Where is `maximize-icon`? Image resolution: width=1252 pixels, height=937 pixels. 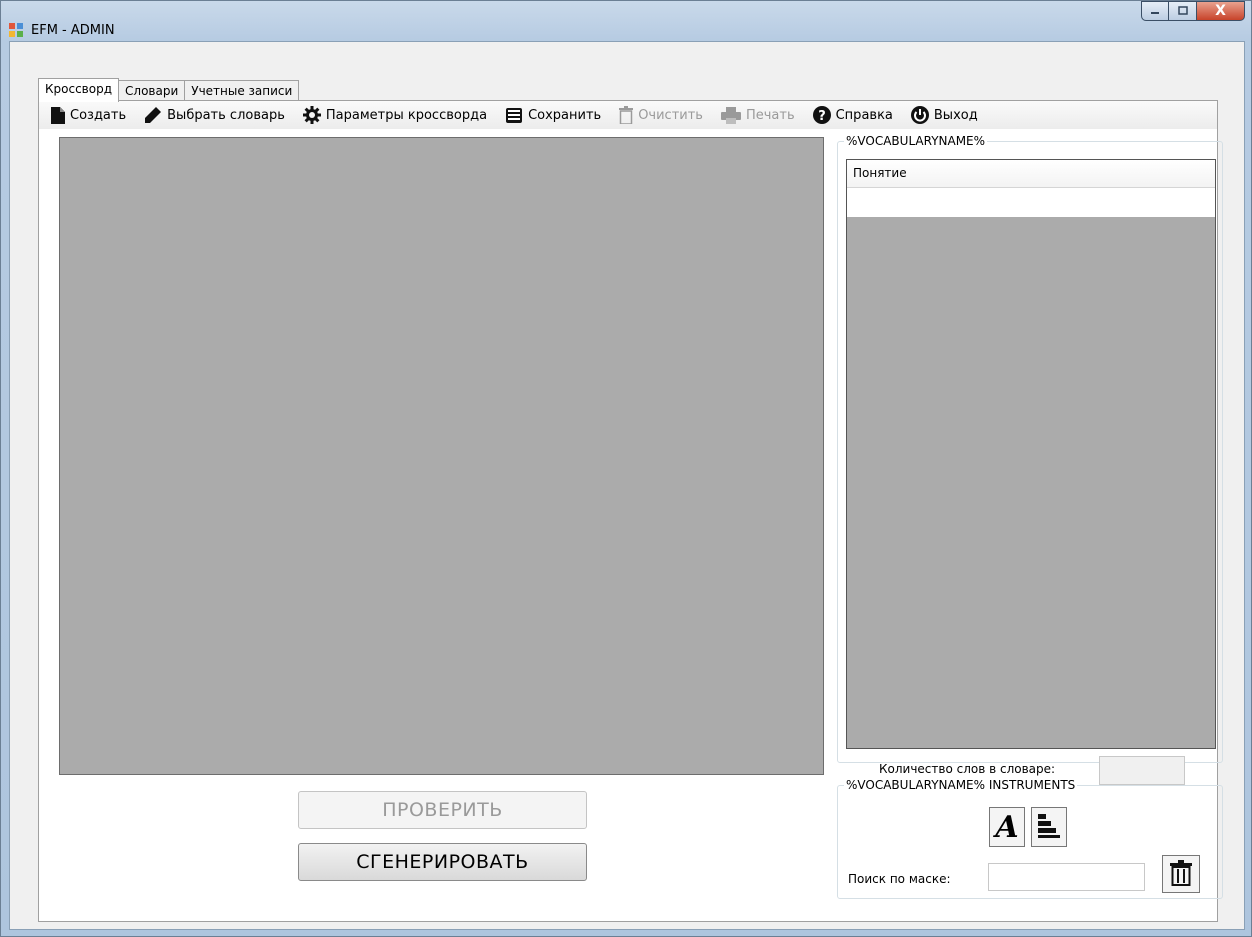 maximize-icon is located at coordinates (1182, 10).